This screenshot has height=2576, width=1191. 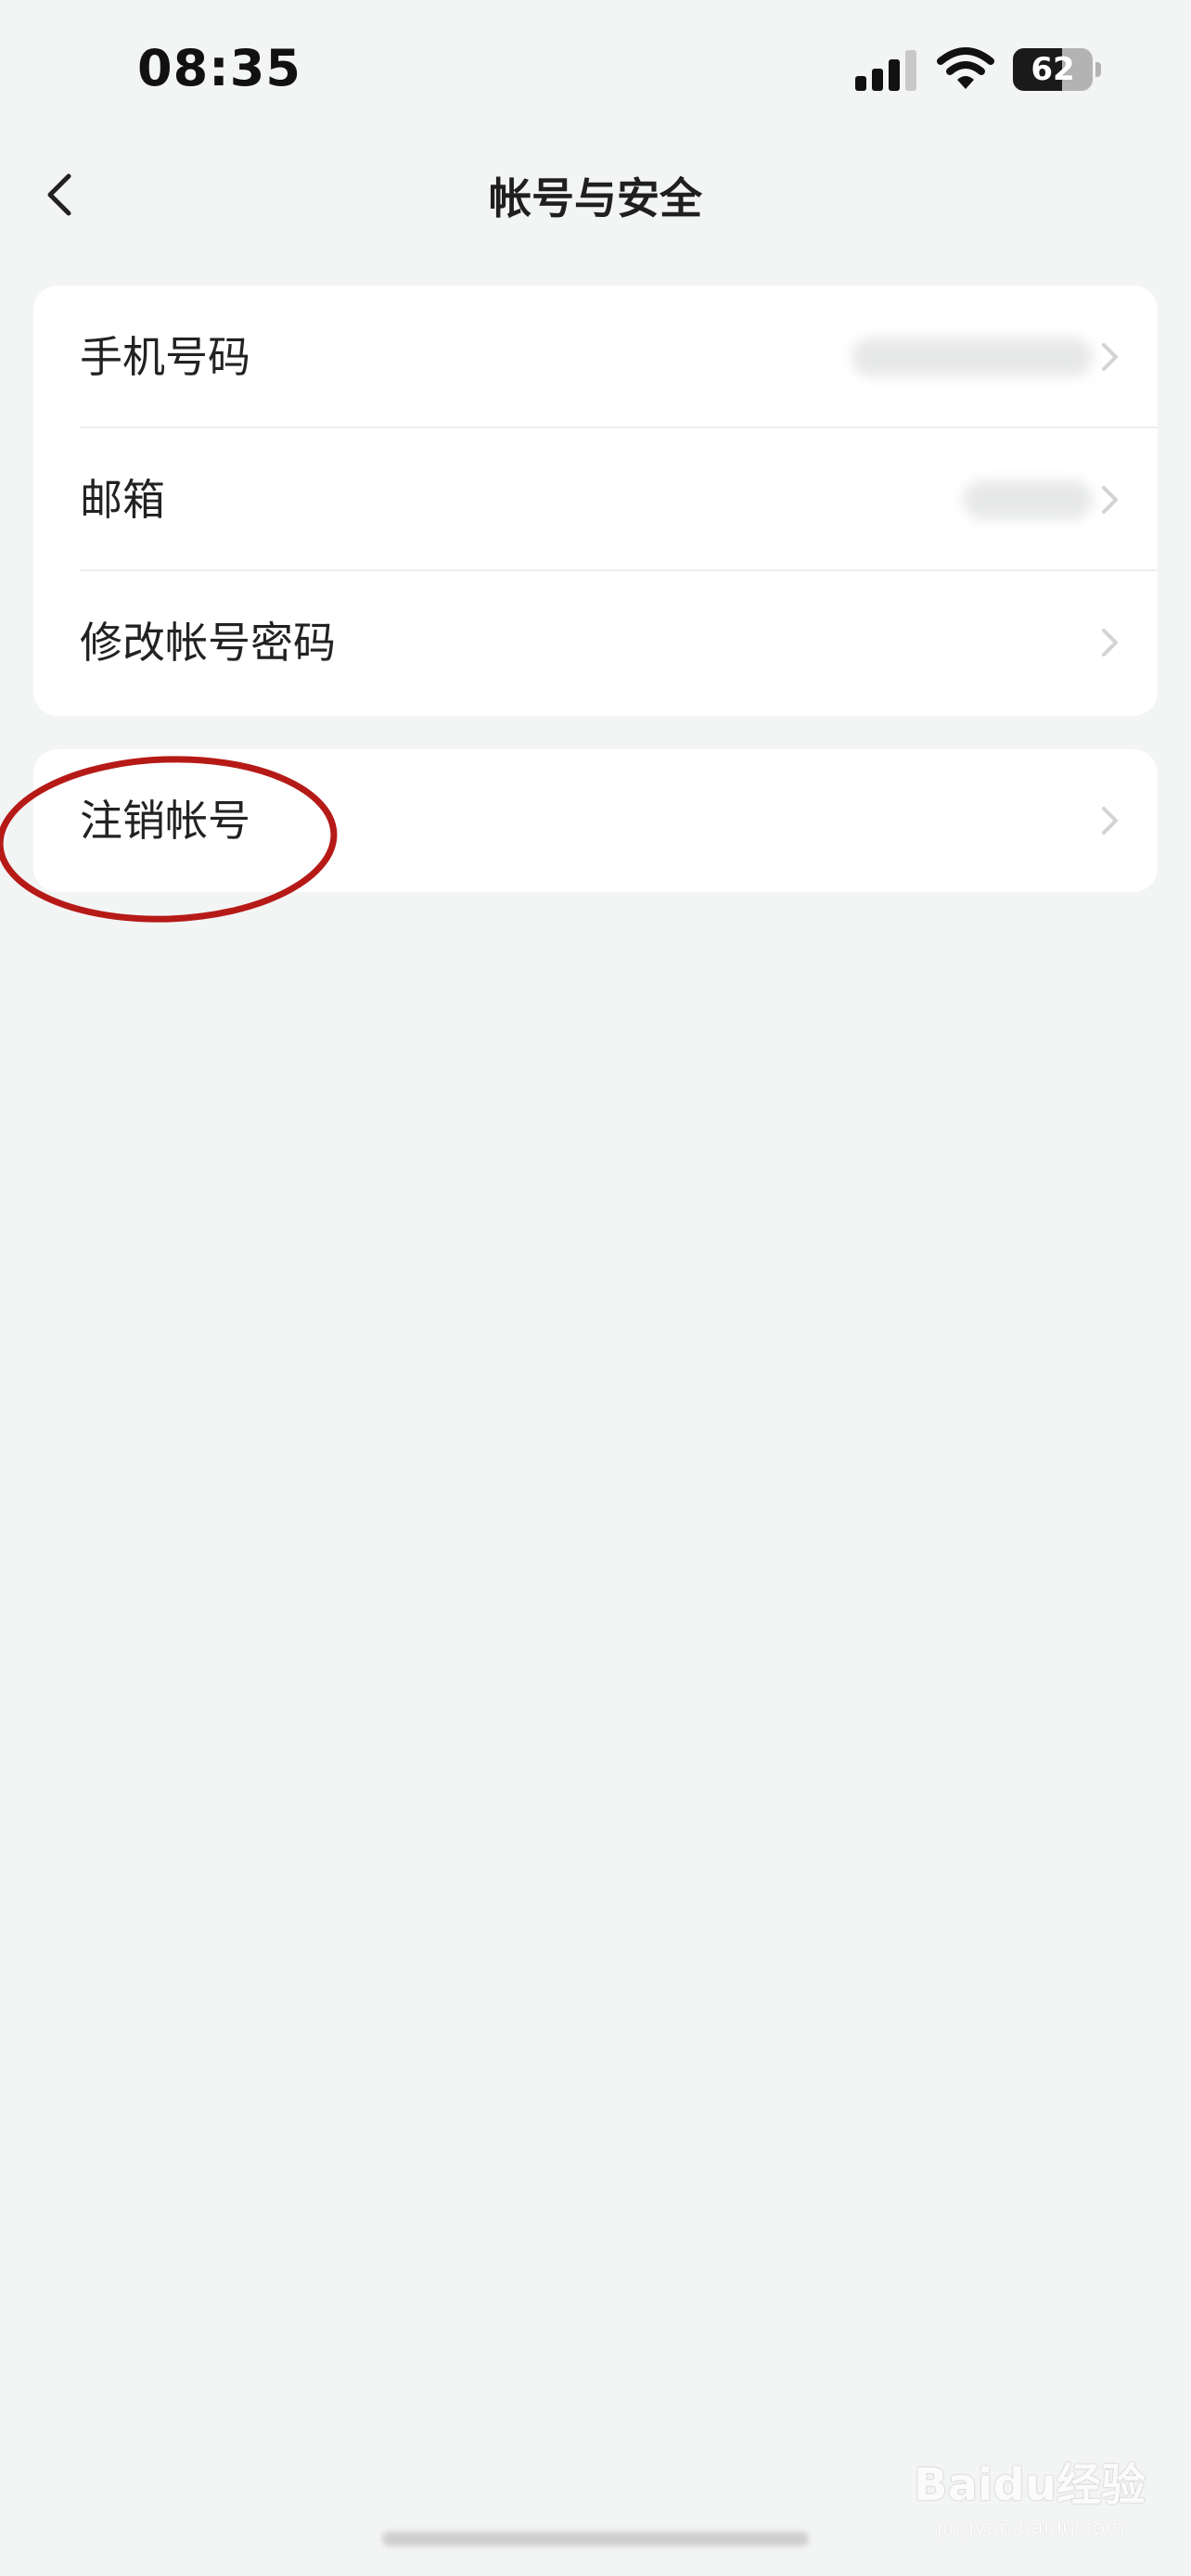 What do you see at coordinates (595, 198) in the screenshot?
I see `page-title: 帐号与安全` at bounding box center [595, 198].